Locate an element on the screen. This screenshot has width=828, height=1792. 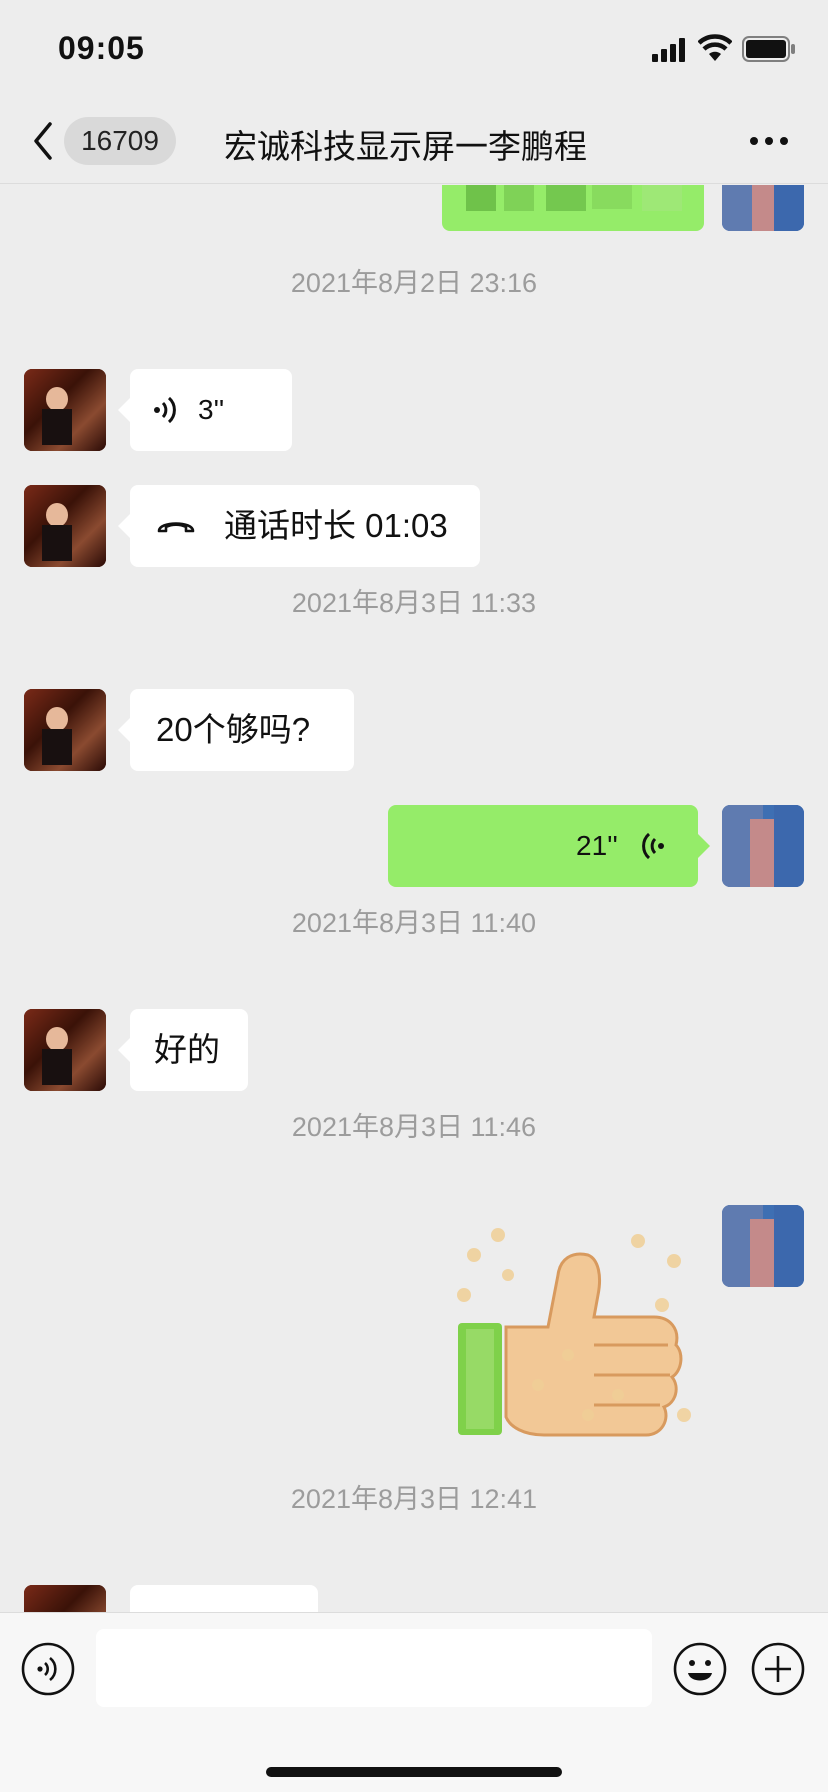
message-input is located at coordinates (374, 1668).